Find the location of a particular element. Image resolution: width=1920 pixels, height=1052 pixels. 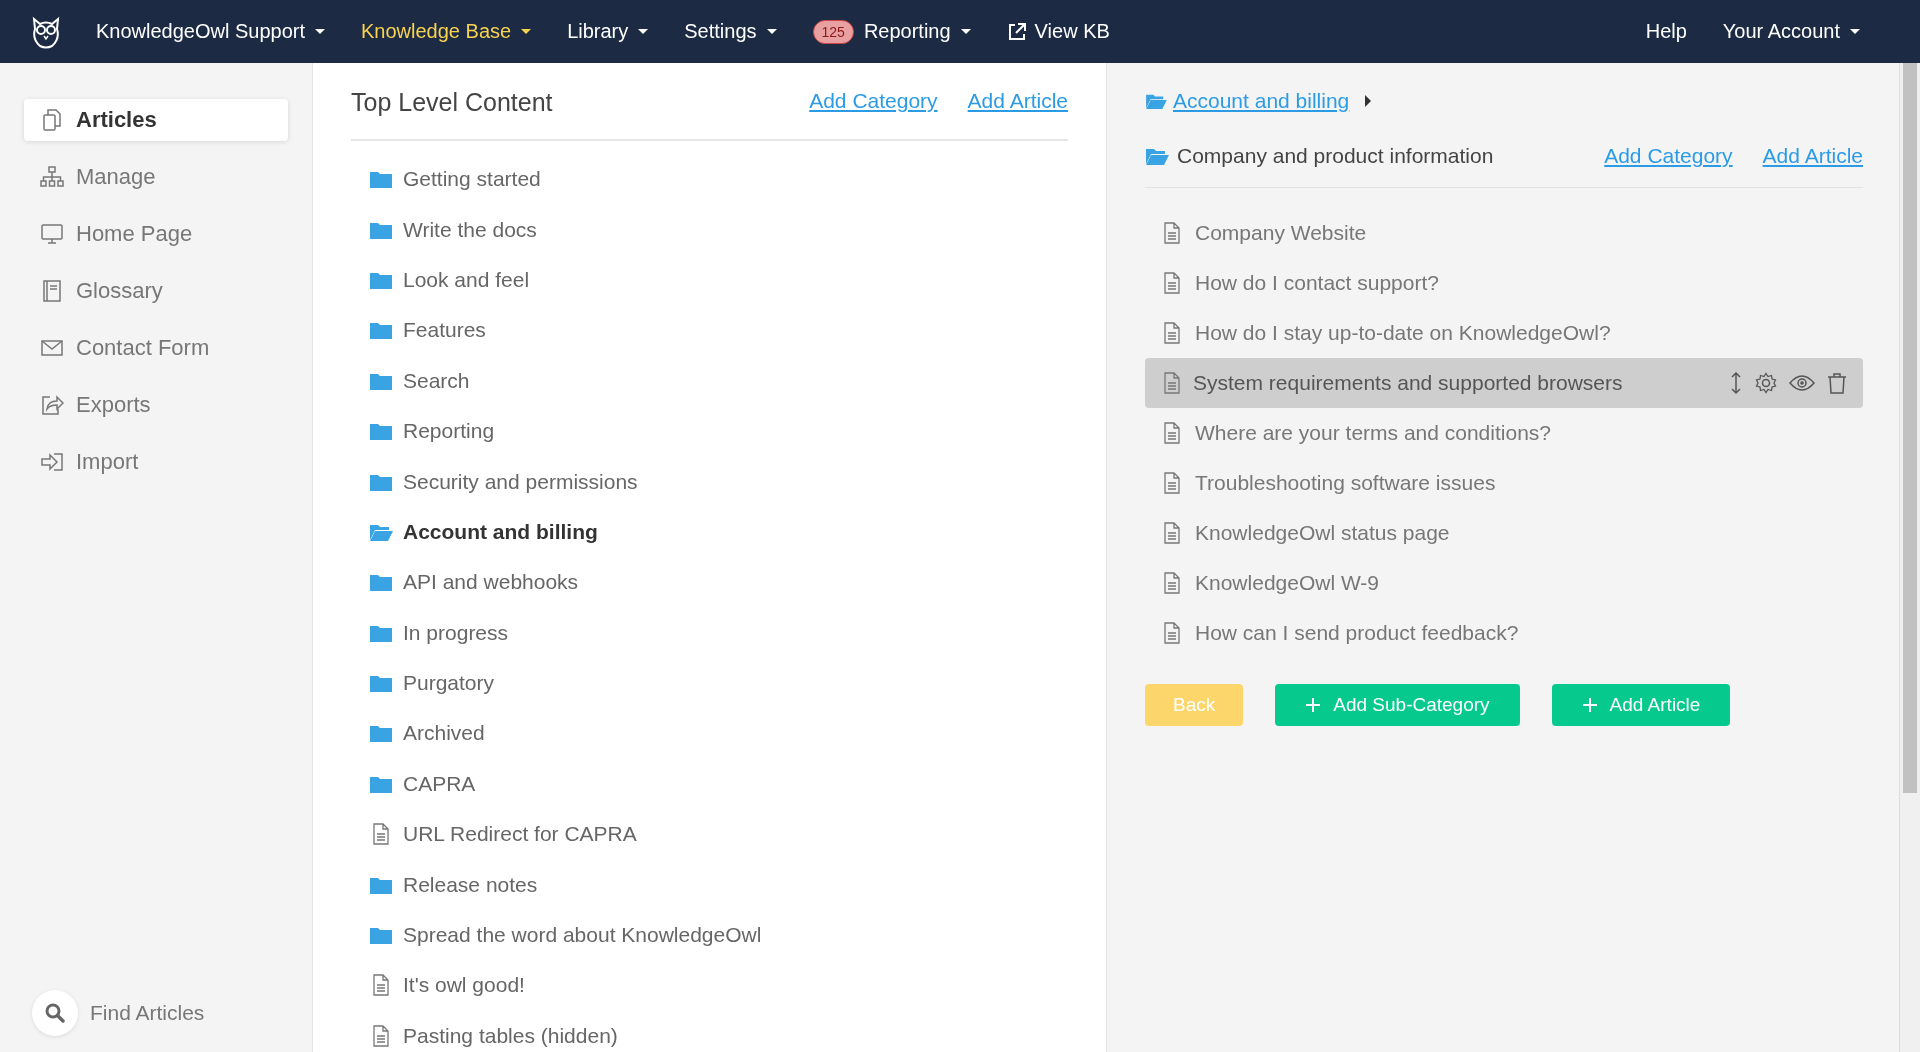

article-list-item: Company Website is located at coordinates (1504, 233).